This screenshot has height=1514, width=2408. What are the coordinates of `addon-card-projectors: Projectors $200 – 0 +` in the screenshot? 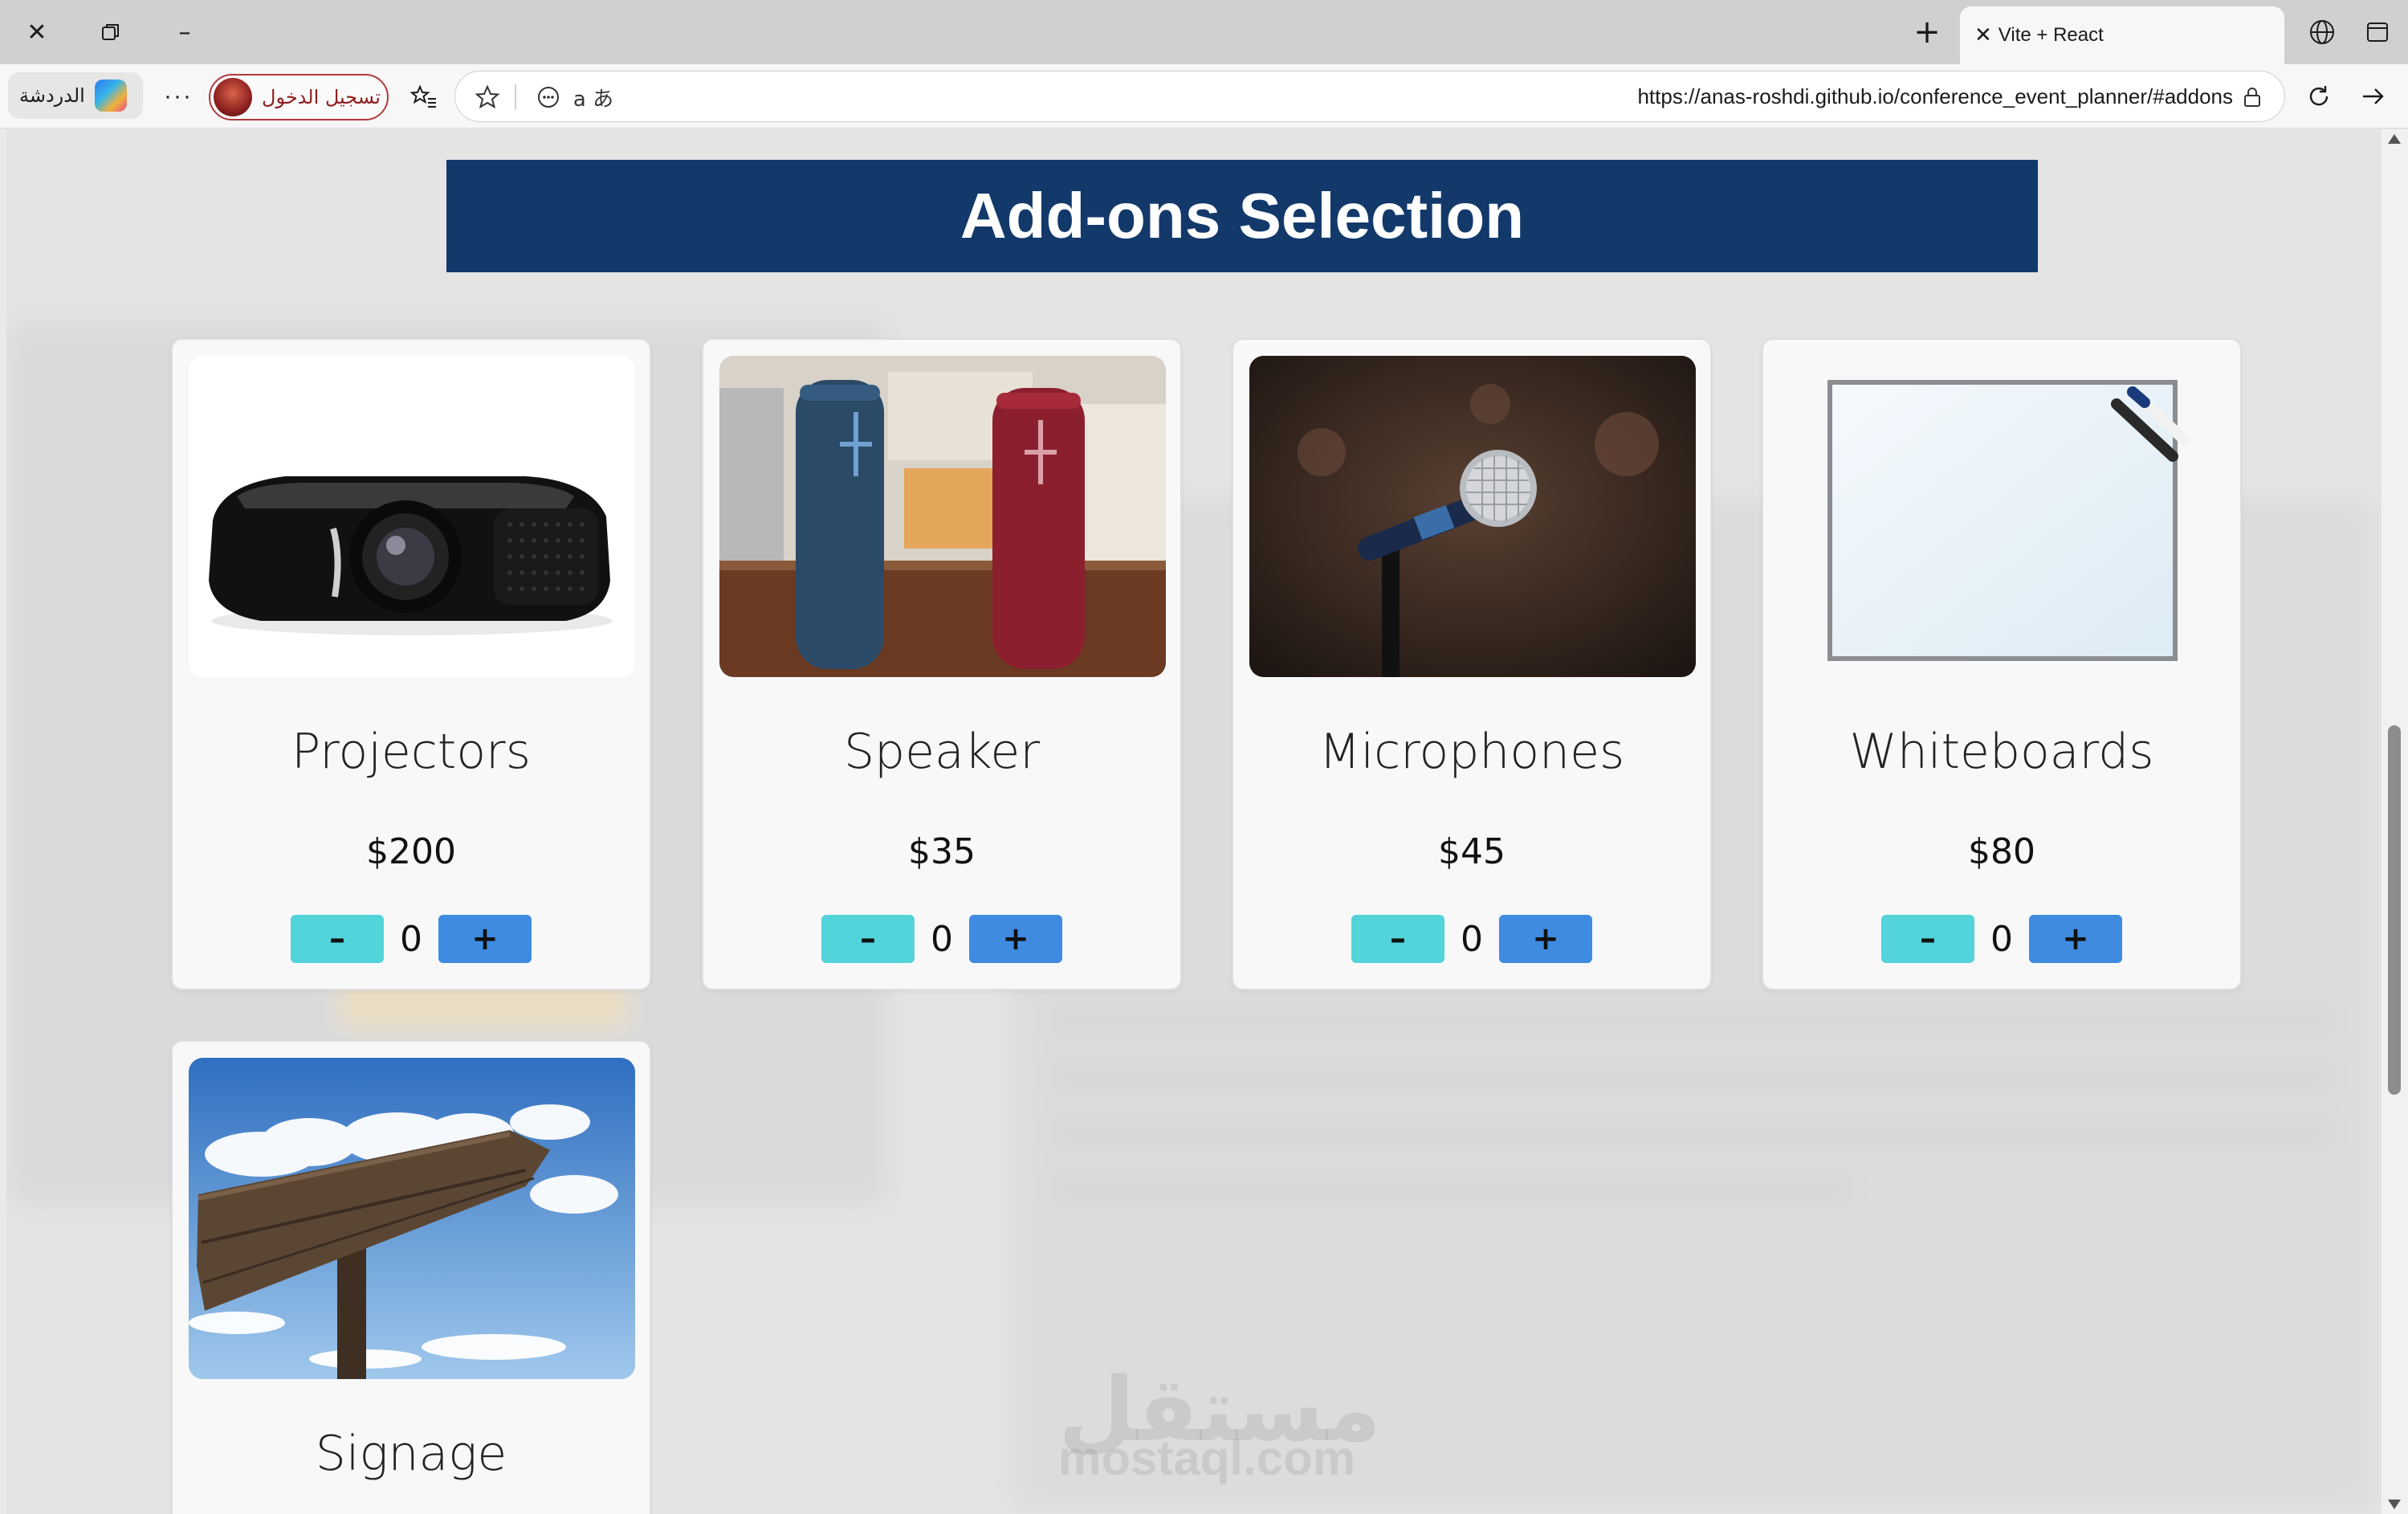 It's located at (411, 664).